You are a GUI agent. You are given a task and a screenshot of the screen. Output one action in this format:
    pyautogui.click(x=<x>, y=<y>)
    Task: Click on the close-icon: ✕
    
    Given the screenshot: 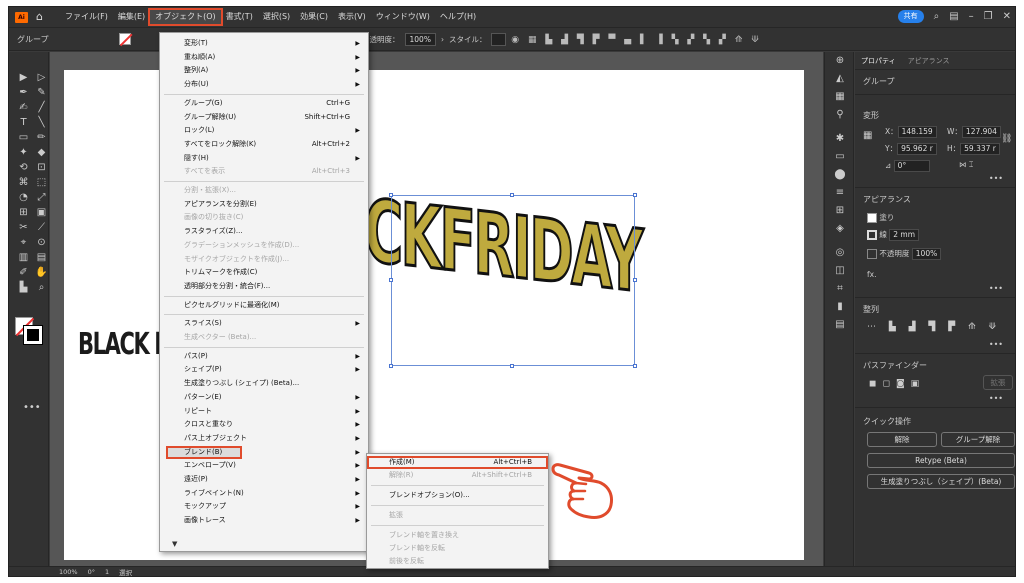 What is the action you would take?
    pyautogui.click(x=1007, y=16)
    